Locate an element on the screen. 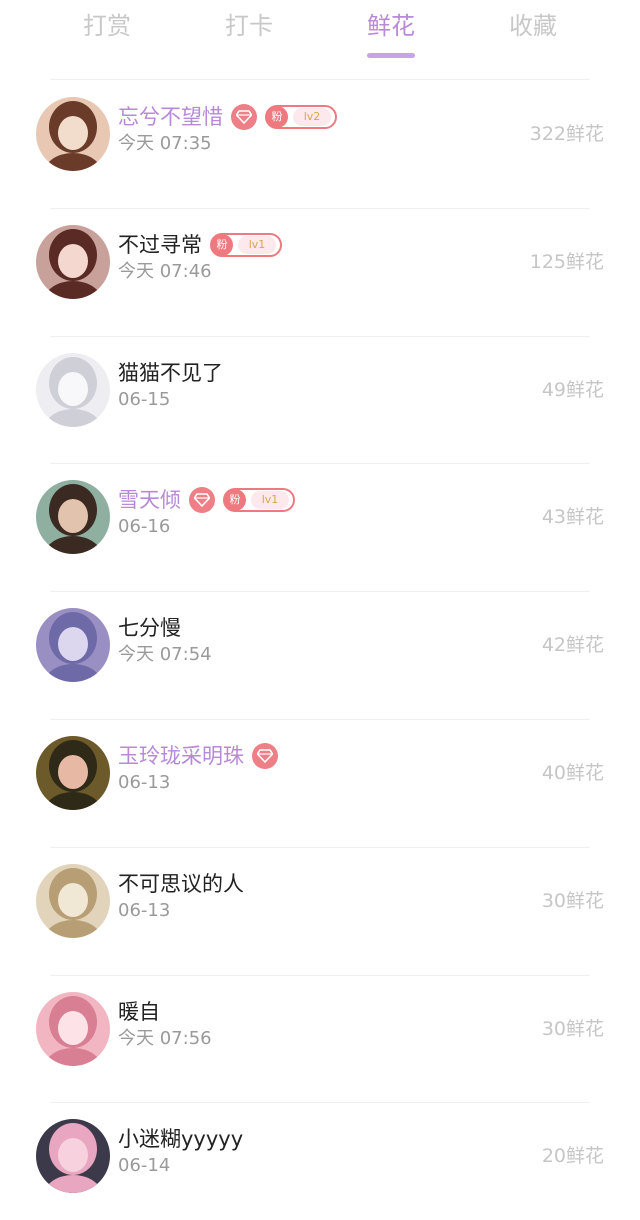 This screenshot has width=640, height=1220. user-name: 不过寻常 is located at coordinates (160, 245).